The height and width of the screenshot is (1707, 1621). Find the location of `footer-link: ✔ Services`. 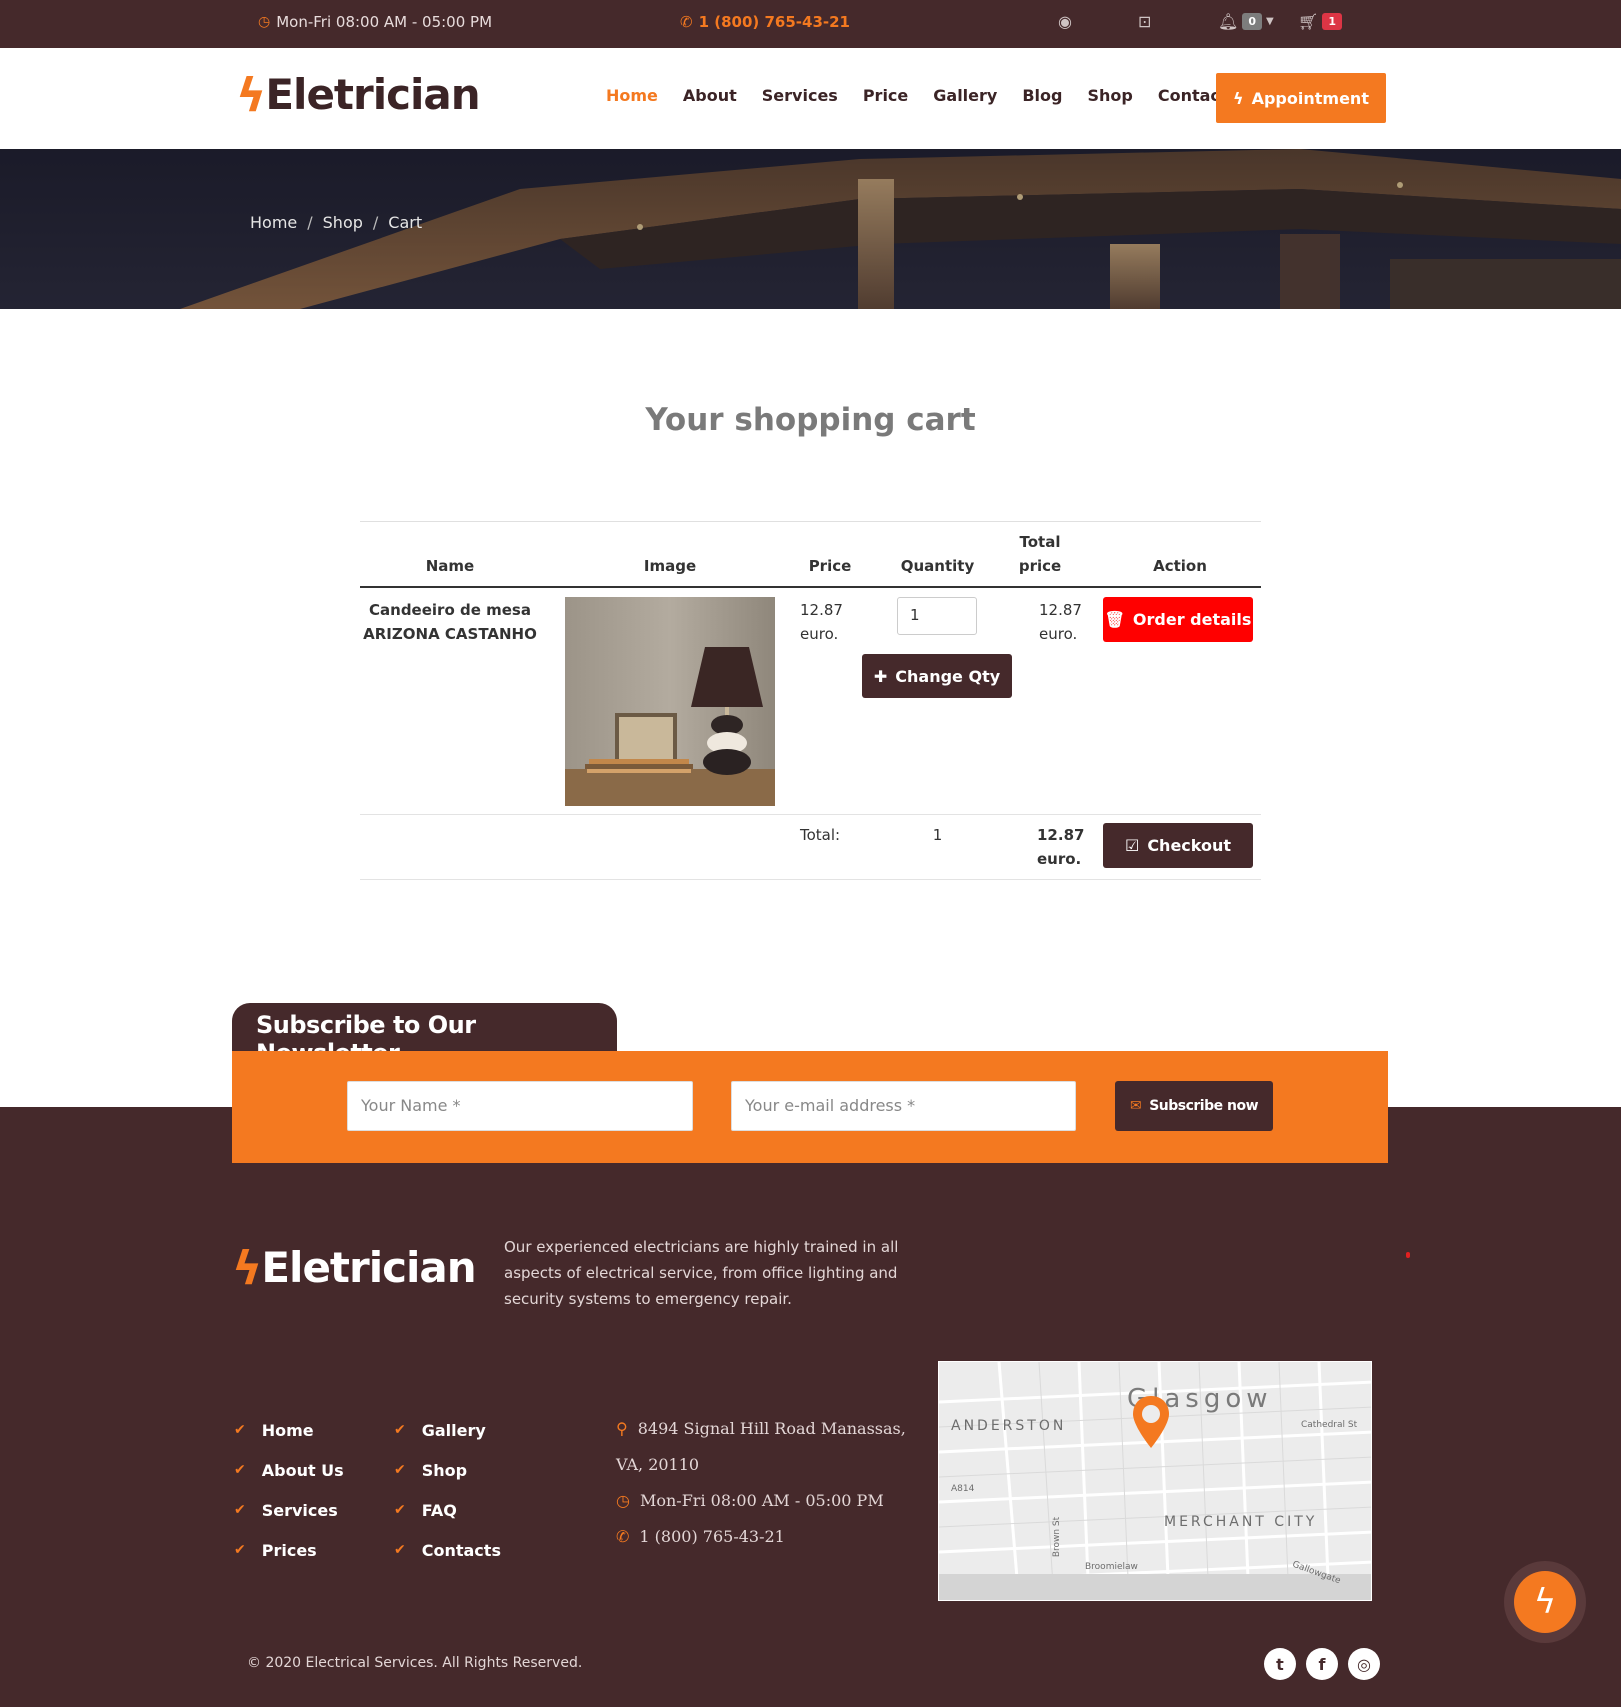

footer-link: ✔ Services is located at coordinates (289, 1510).